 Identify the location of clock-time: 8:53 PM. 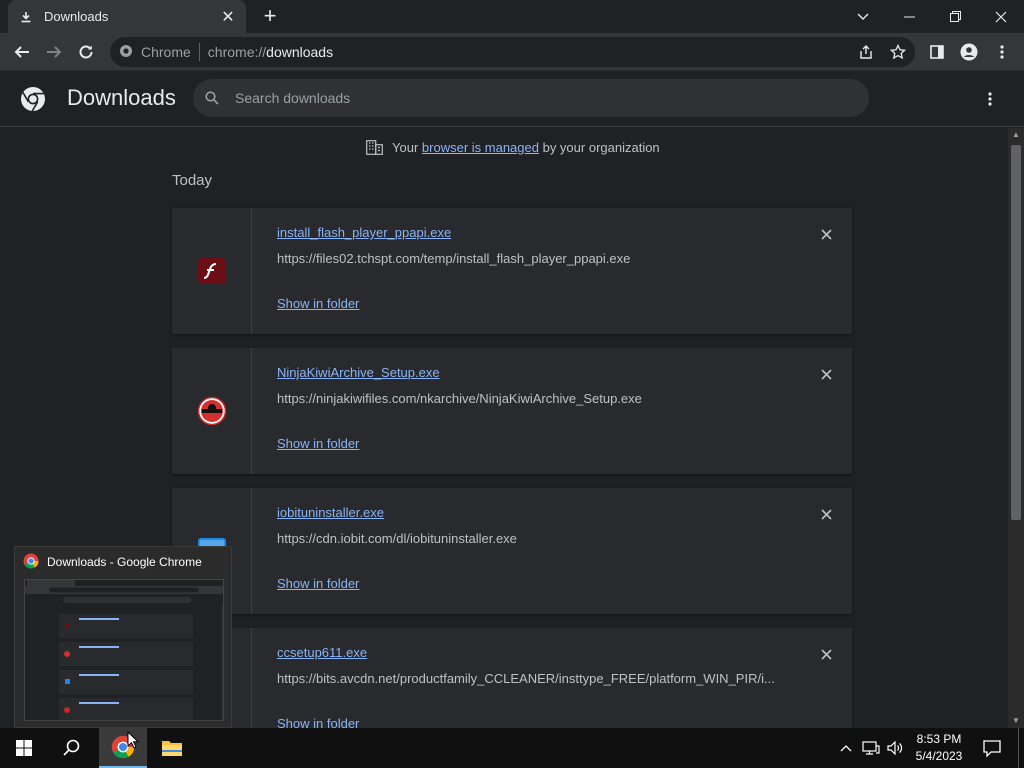
(939, 739).